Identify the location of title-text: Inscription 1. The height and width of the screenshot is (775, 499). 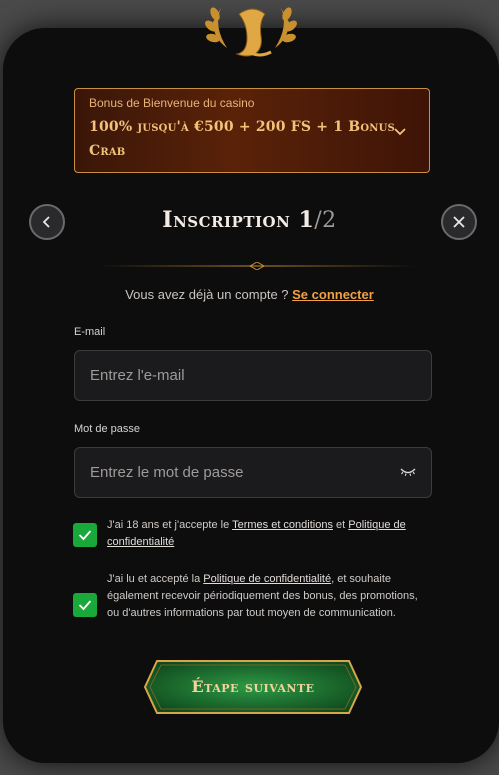
(238, 220).